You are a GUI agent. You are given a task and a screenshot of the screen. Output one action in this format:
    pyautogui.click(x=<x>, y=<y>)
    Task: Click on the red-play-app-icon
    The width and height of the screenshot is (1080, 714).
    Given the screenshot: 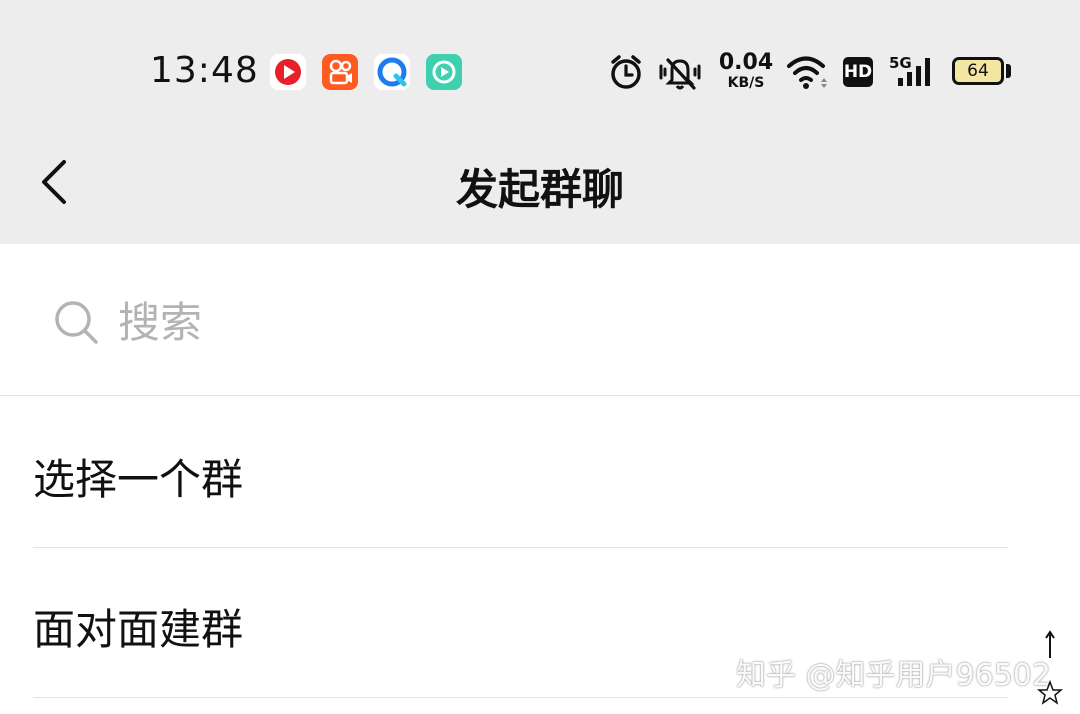 What is the action you would take?
    pyautogui.click(x=288, y=72)
    